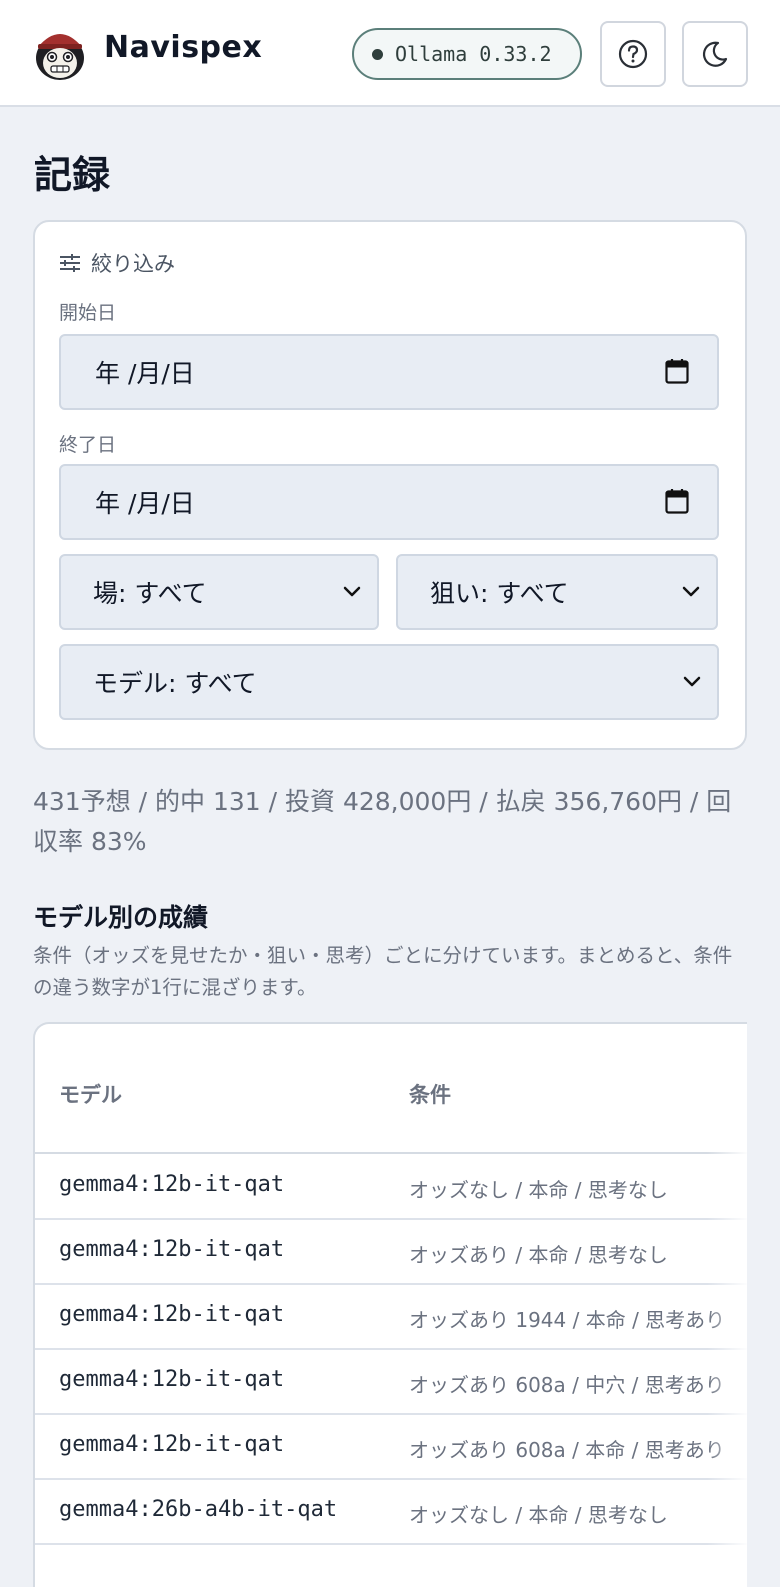 Image resolution: width=780 pixels, height=1587 pixels. I want to click on ollama-version: Ollama 0.33.2, so click(473, 54).